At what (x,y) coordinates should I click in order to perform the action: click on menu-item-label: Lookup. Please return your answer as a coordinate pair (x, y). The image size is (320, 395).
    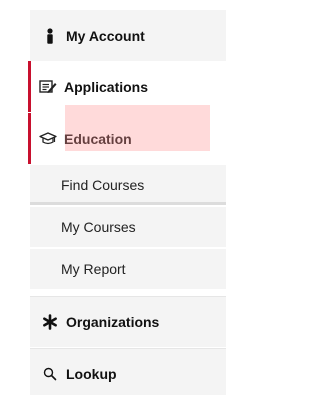
    Looking at the image, I should click on (91, 374).